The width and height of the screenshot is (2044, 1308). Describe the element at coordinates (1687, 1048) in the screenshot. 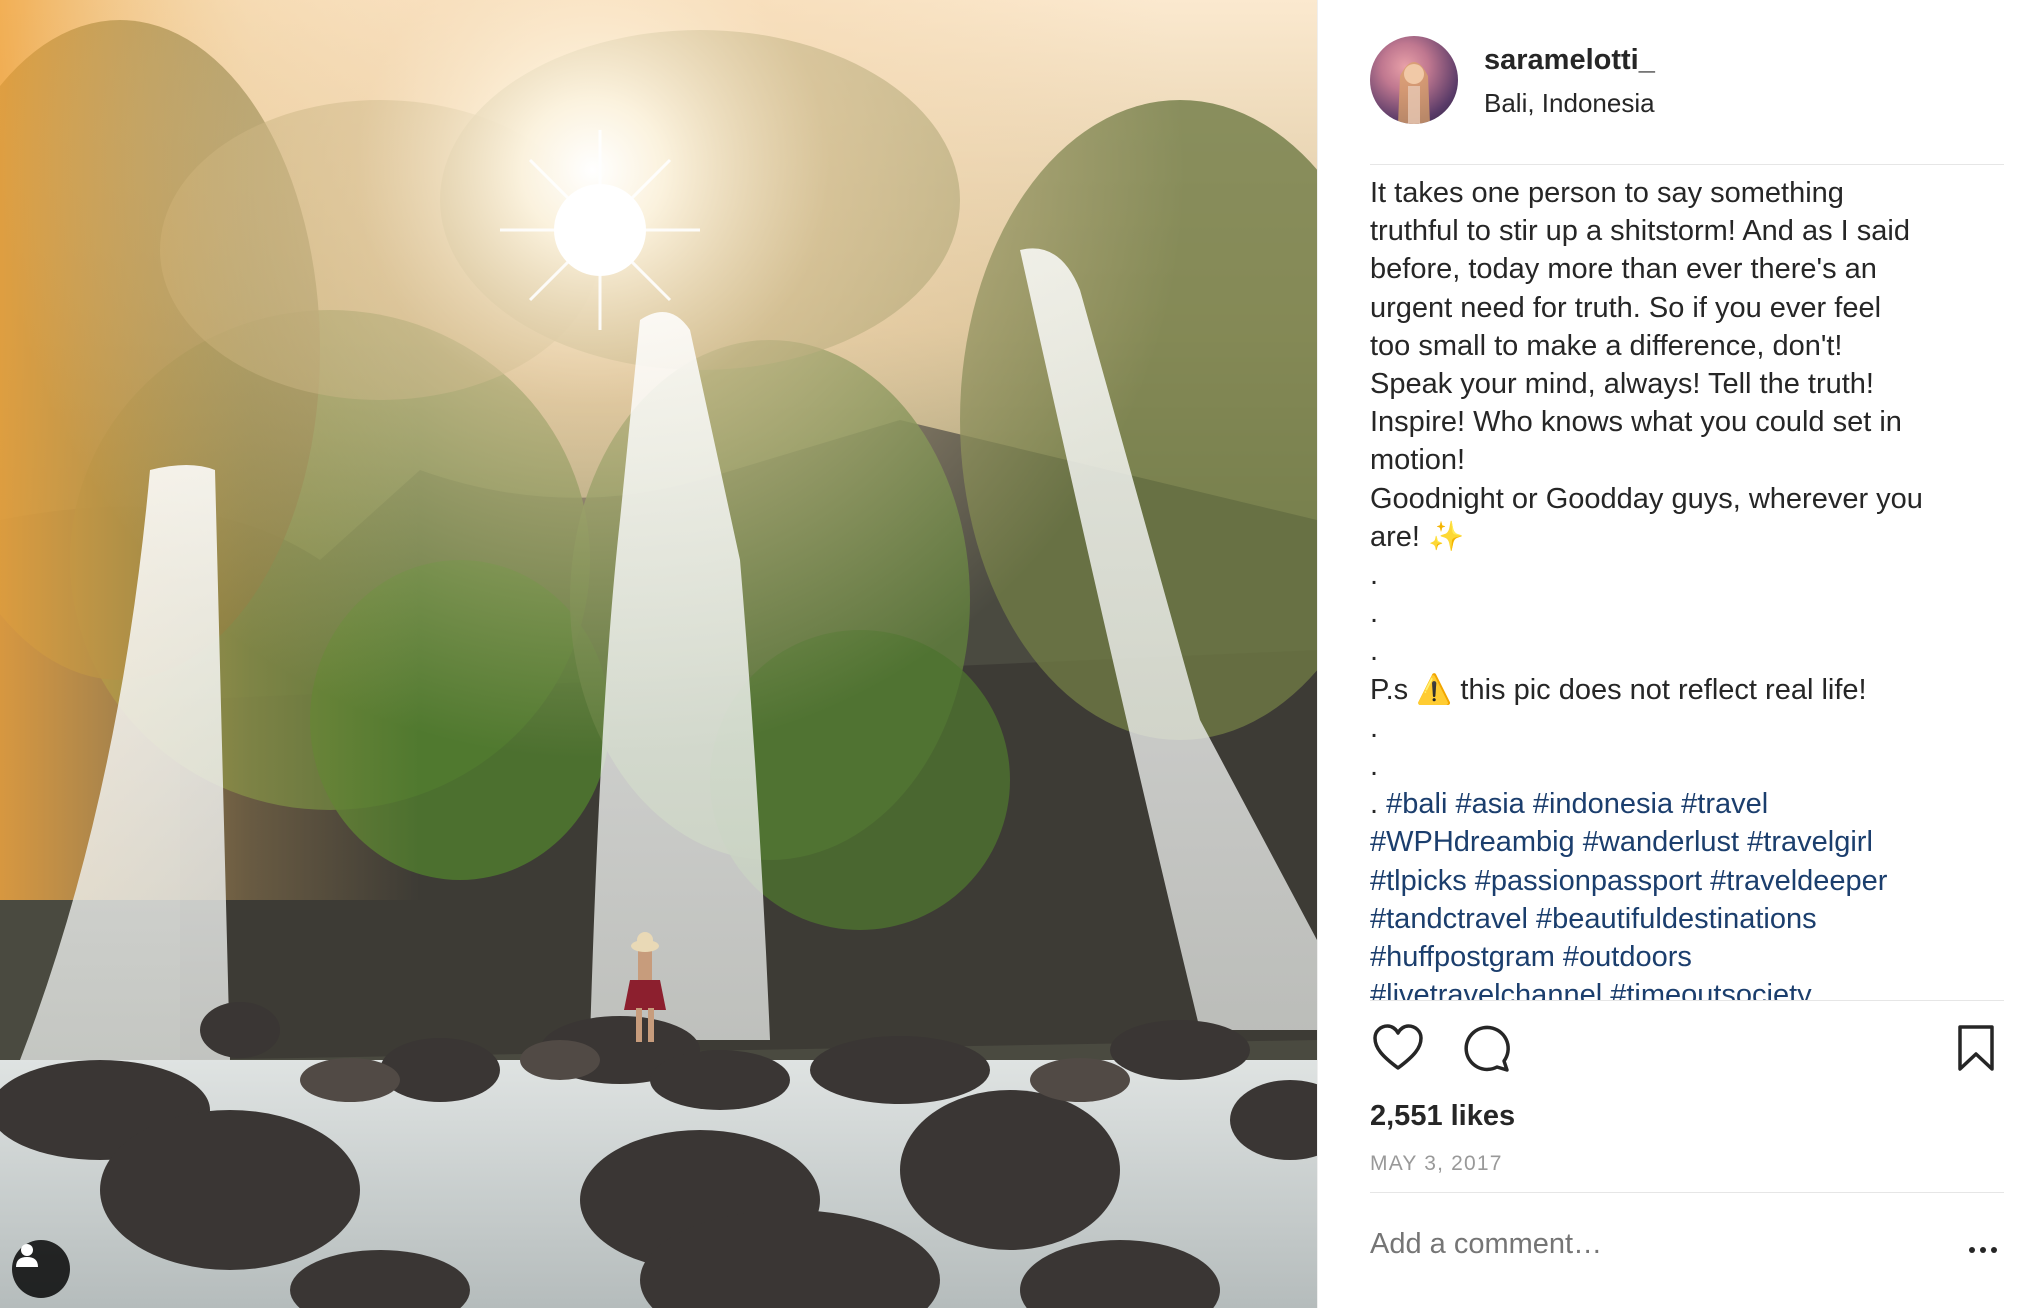

I see `post-actions` at that location.